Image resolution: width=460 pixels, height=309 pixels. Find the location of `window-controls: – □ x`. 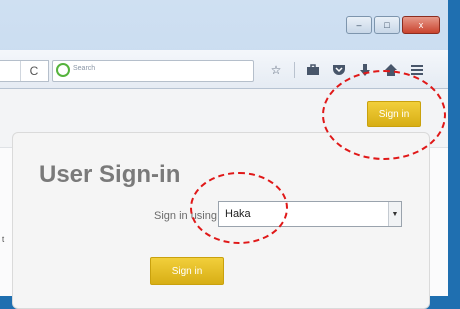

window-controls: – □ x is located at coordinates (393, 25).